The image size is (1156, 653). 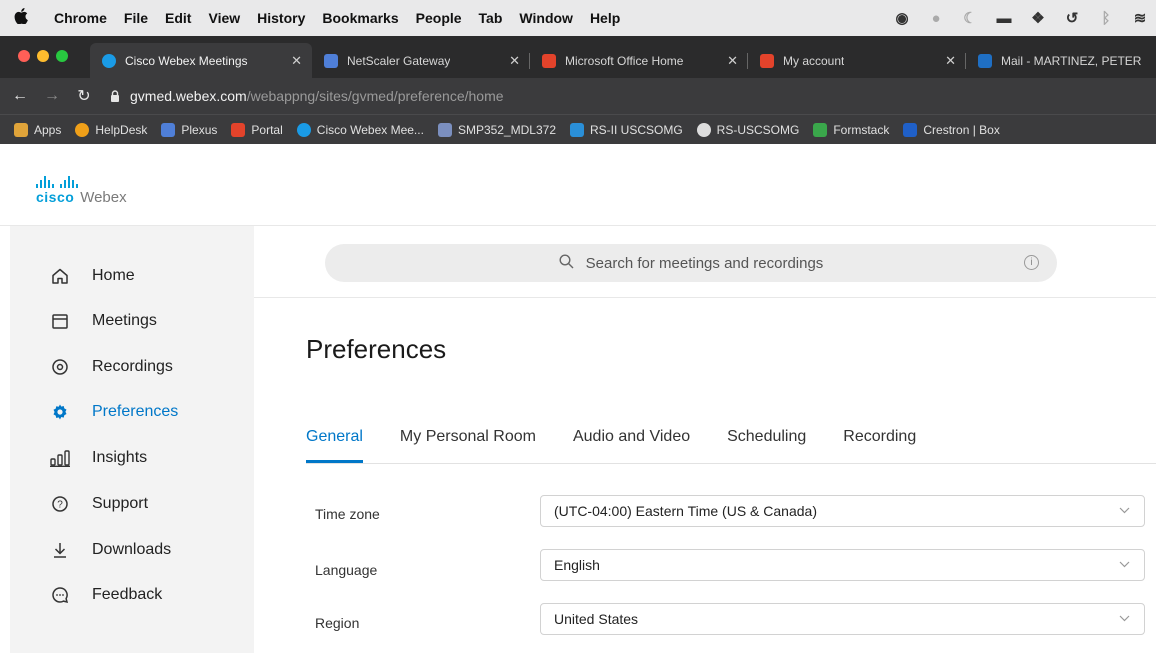 I want to click on dropbox-icon: ❖, so click(x=1038, y=18).